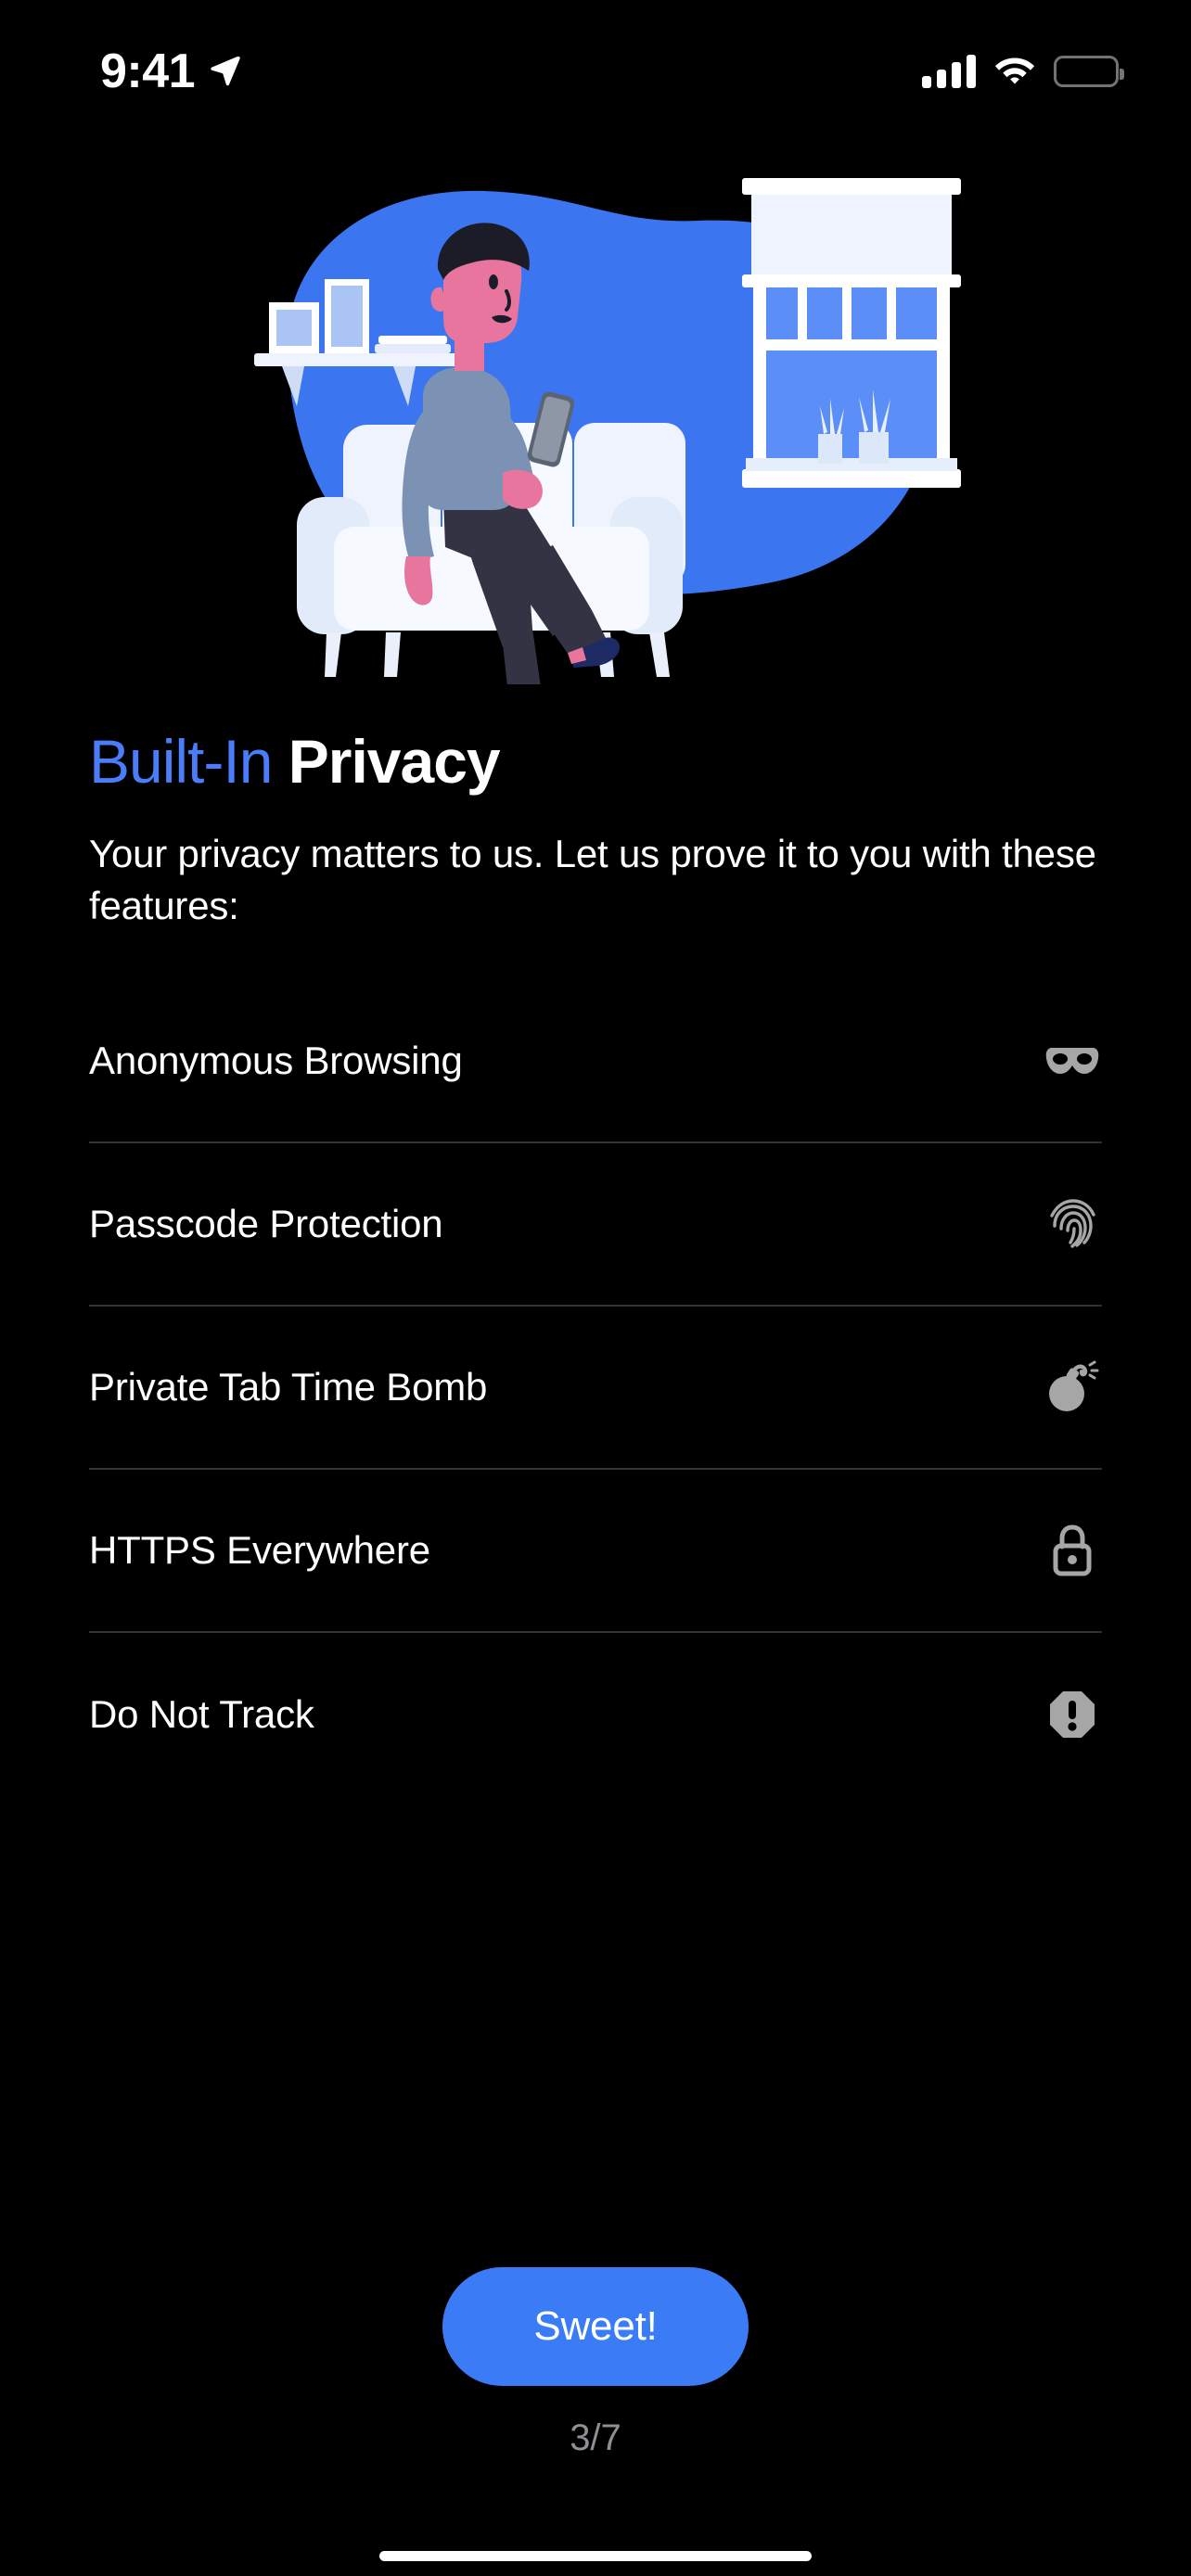 Image resolution: width=1191 pixels, height=2576 pixels. I want to click on status-bar-right, so click(1023, 72).